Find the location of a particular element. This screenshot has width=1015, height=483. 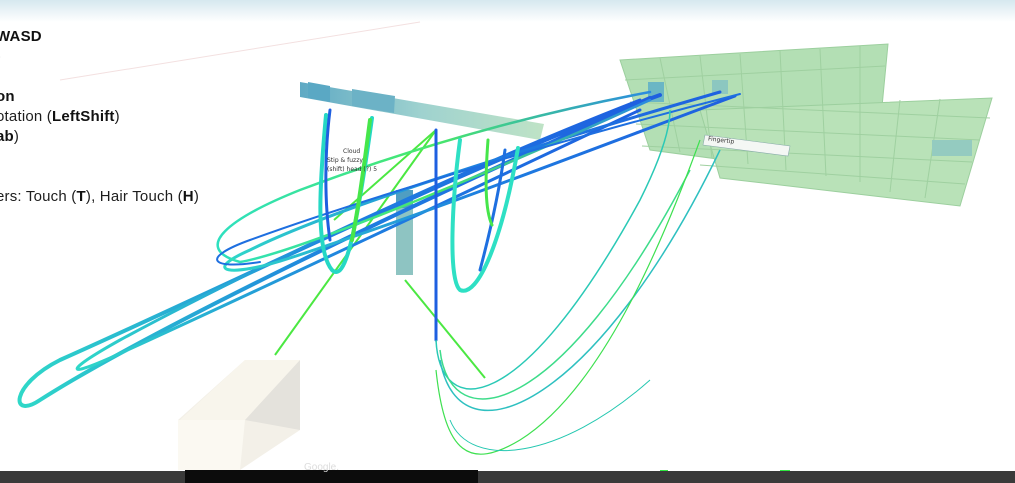

hud-trigger-key-hair: H is located at coordinates (188, 196).